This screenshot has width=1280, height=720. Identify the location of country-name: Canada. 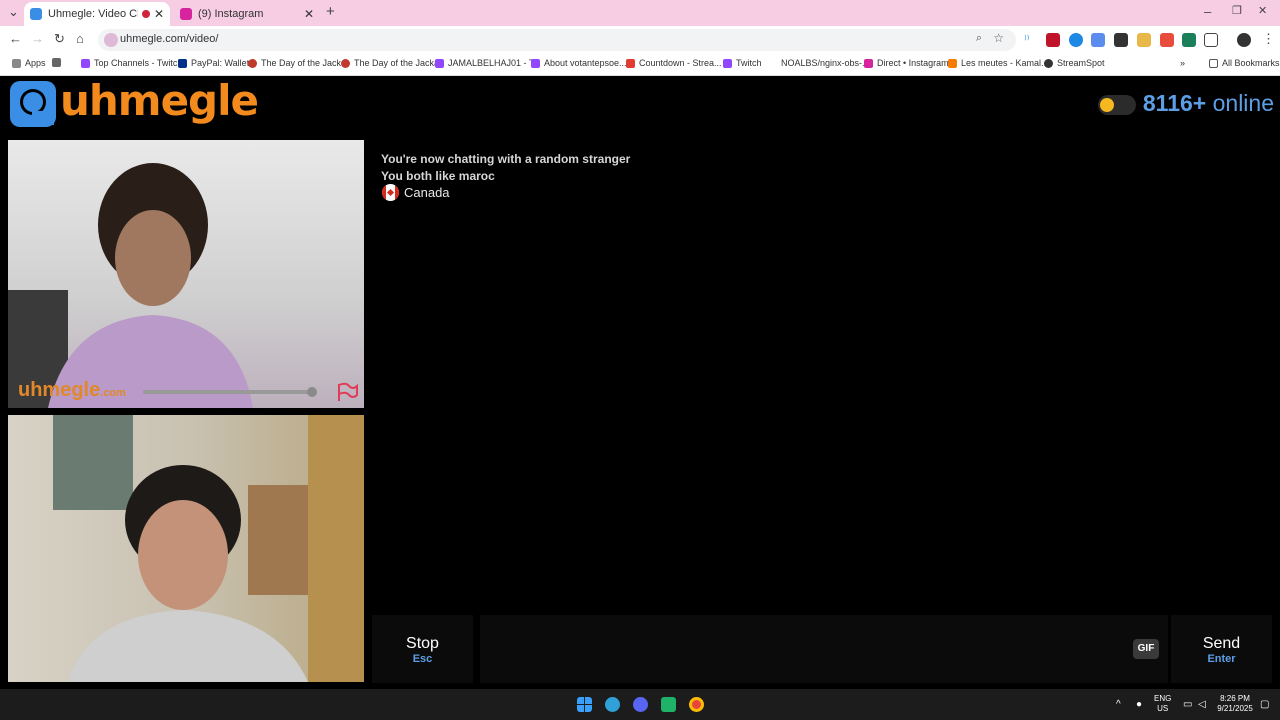
(427, 192).